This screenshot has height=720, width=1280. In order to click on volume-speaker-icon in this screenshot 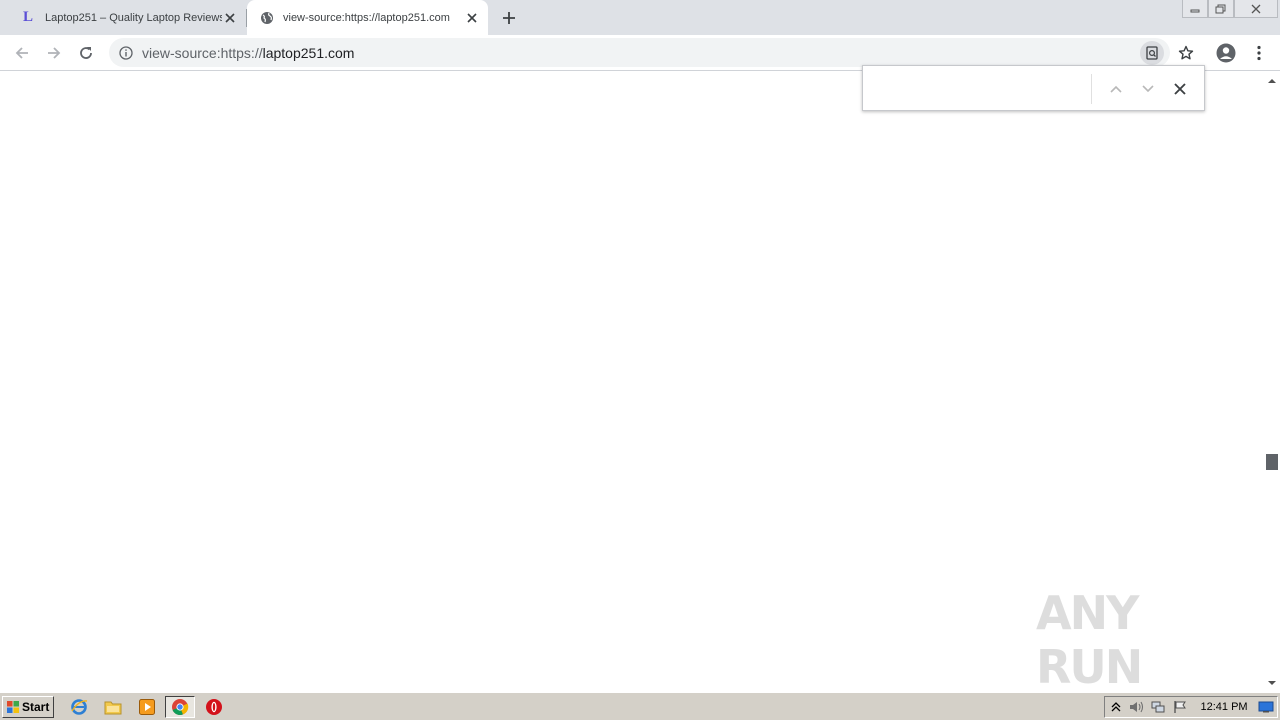, I will do `click(1136, 707)`.